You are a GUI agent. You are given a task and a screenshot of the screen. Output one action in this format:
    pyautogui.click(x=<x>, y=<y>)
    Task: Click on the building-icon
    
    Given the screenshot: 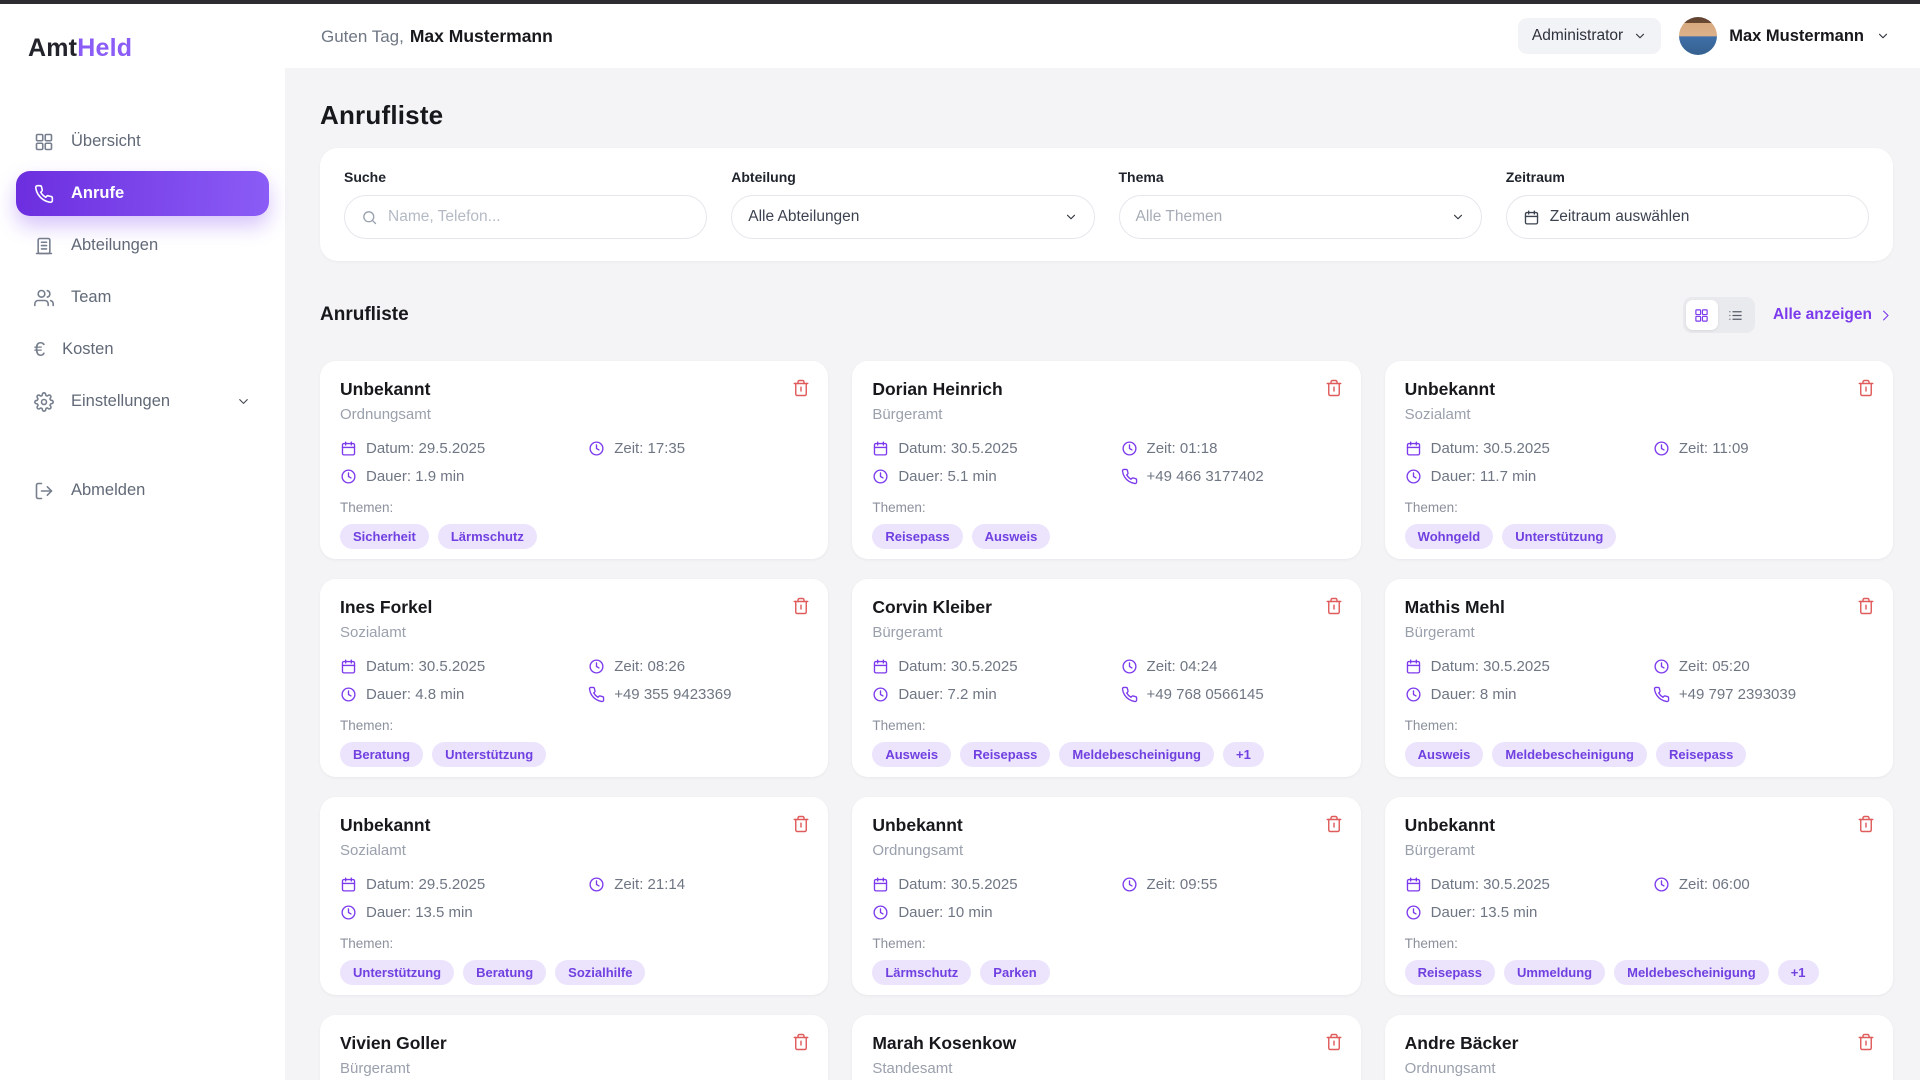 What is the action you would take?
    pyautogui.click(x=44, y=246)
    